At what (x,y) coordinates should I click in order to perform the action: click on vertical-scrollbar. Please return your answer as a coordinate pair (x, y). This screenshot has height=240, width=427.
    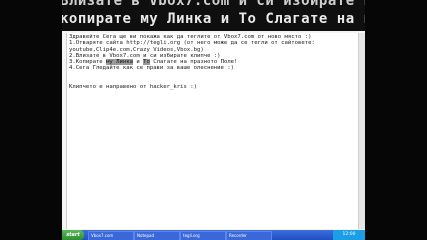
    Looking at the image, I should click on (361, 131).